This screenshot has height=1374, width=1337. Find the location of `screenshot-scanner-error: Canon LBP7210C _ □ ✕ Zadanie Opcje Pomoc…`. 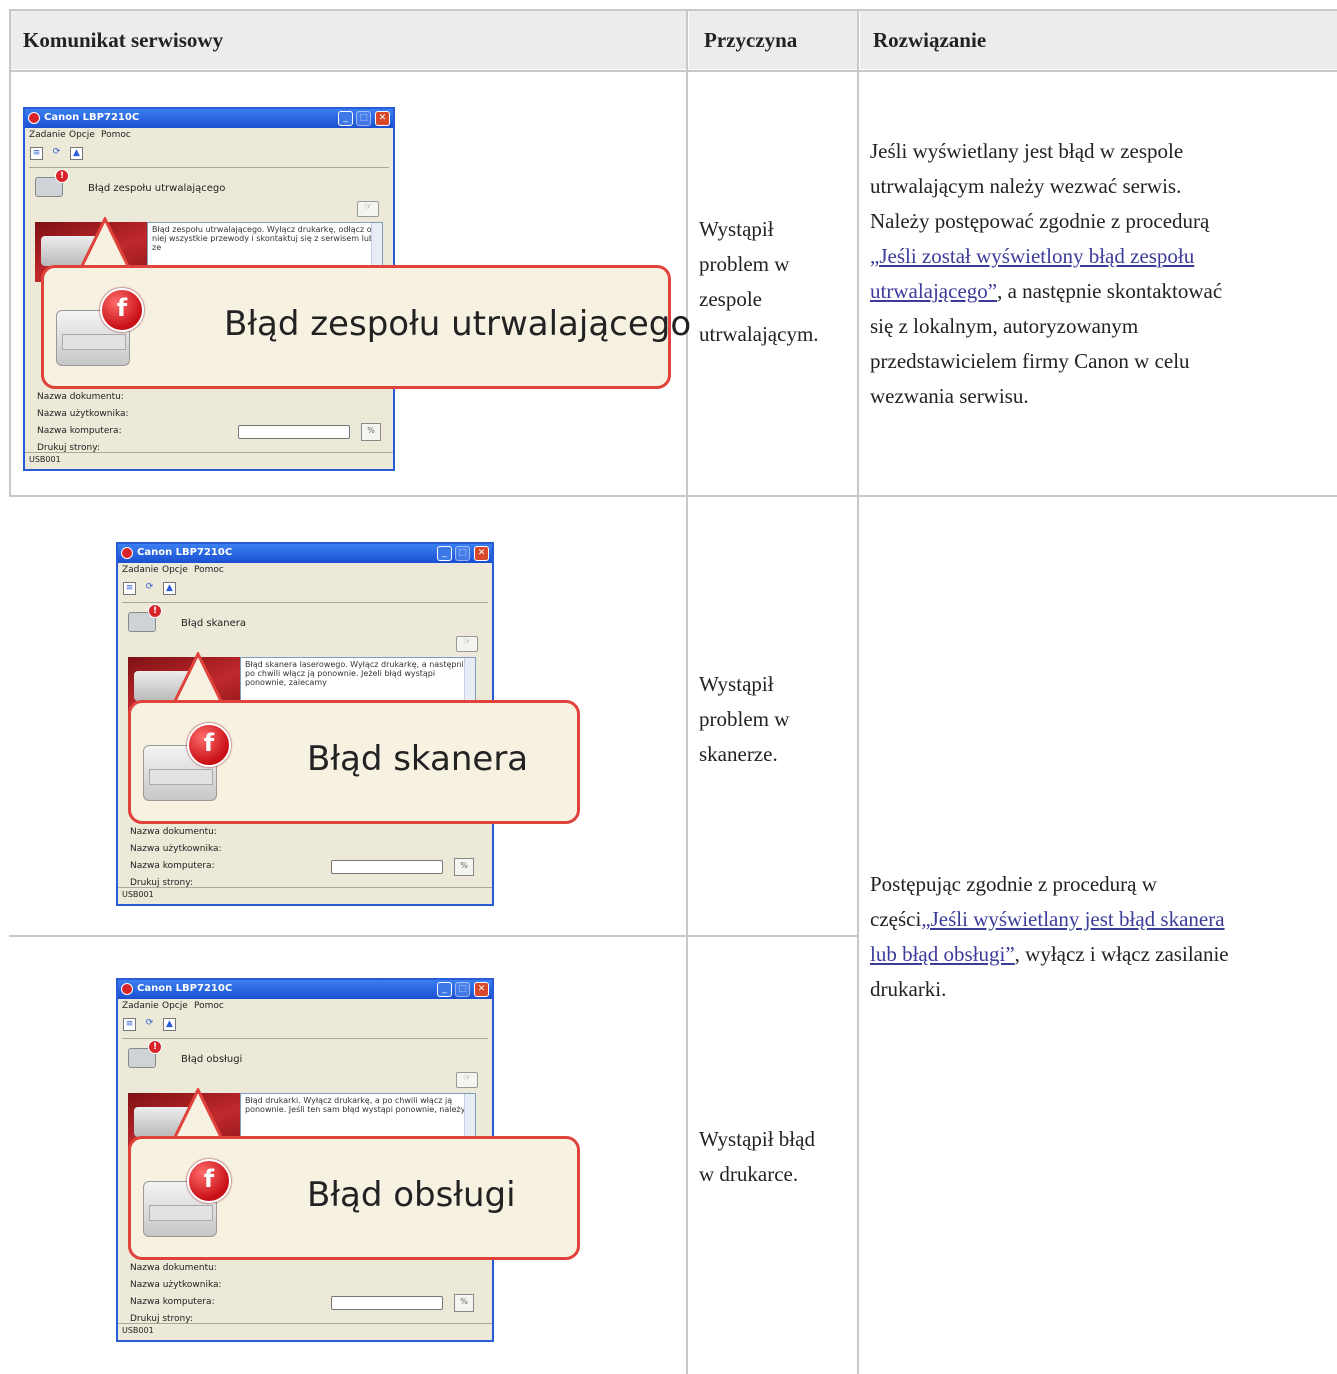

screenshot-scanner-error: Canon LBP7210C _ □ ✕ Zadanie Opcje Pomoc… is located at coordinates (348, 724).